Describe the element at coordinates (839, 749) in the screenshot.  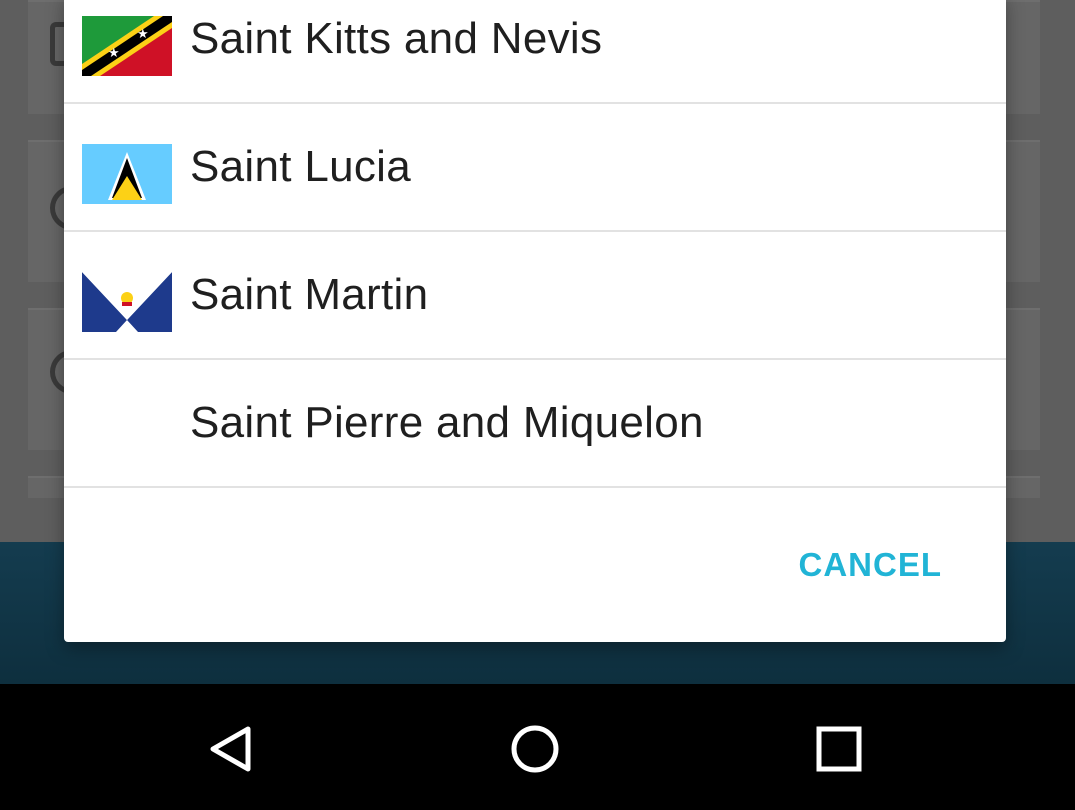
I see `recents-square-icon` at that location.